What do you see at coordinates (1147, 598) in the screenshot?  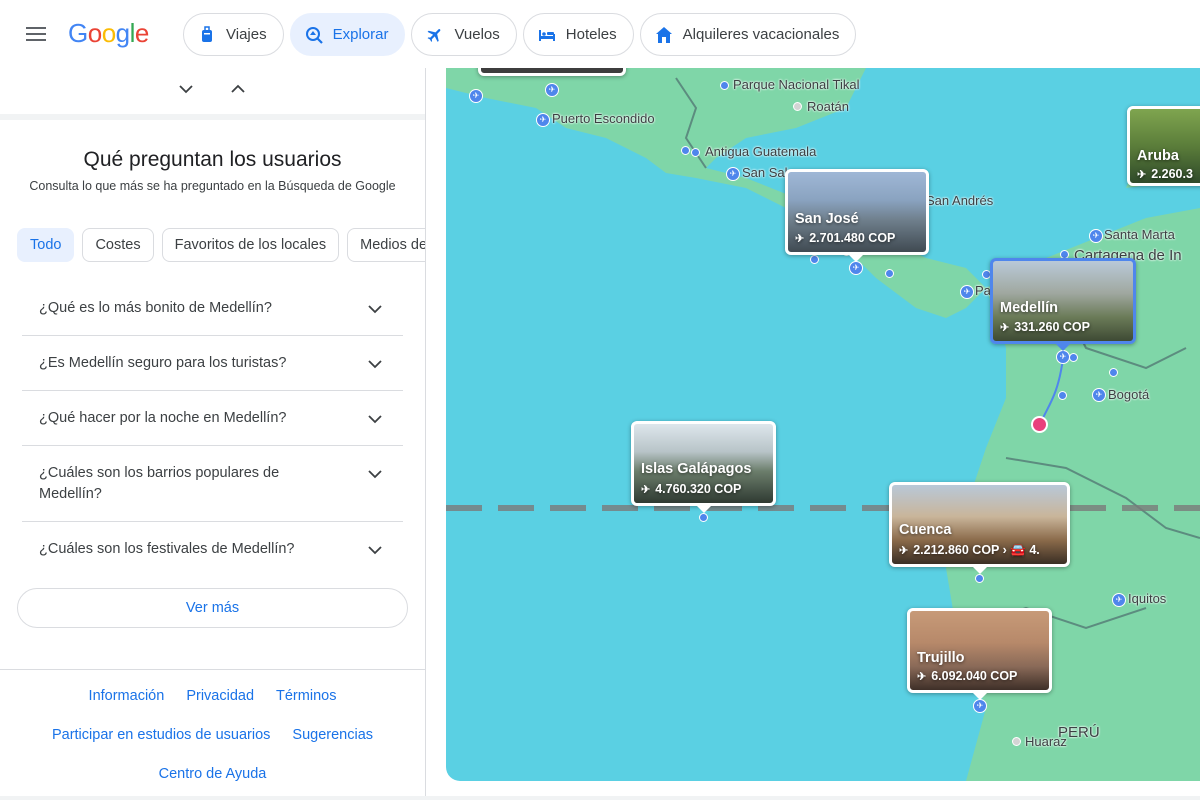 I see `map-label: Iquitos` at bounding box center [1147, 598].